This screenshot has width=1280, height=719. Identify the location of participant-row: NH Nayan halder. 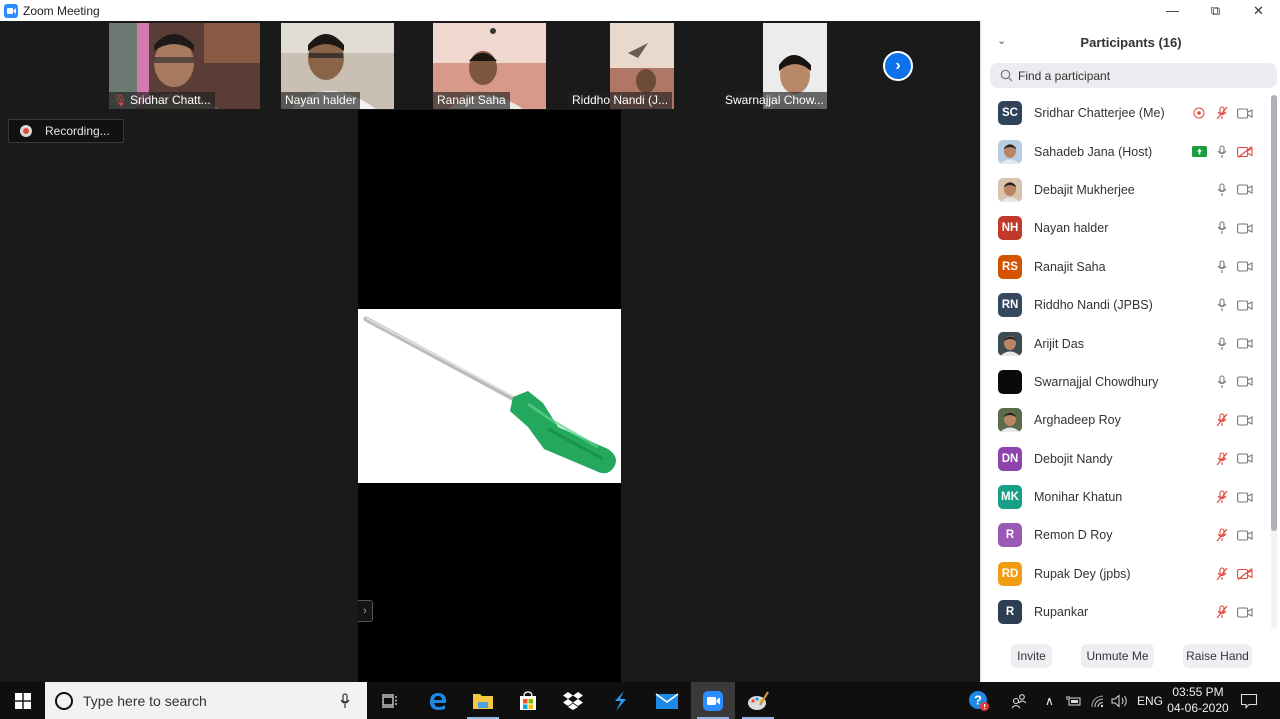
(1126, 228).